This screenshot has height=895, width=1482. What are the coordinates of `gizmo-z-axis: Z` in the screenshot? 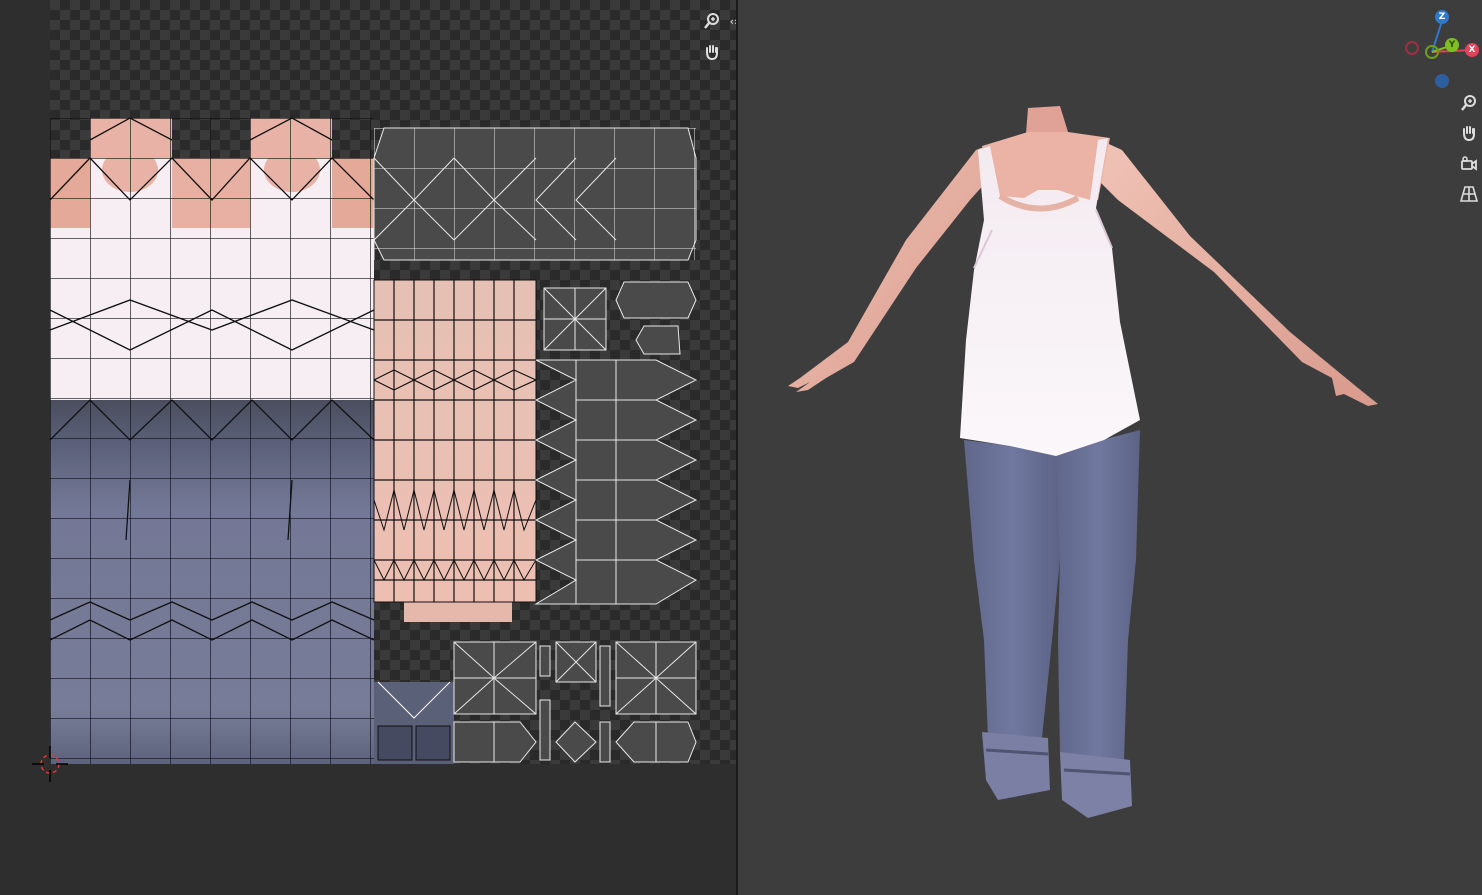 It's located at (1442, 17).